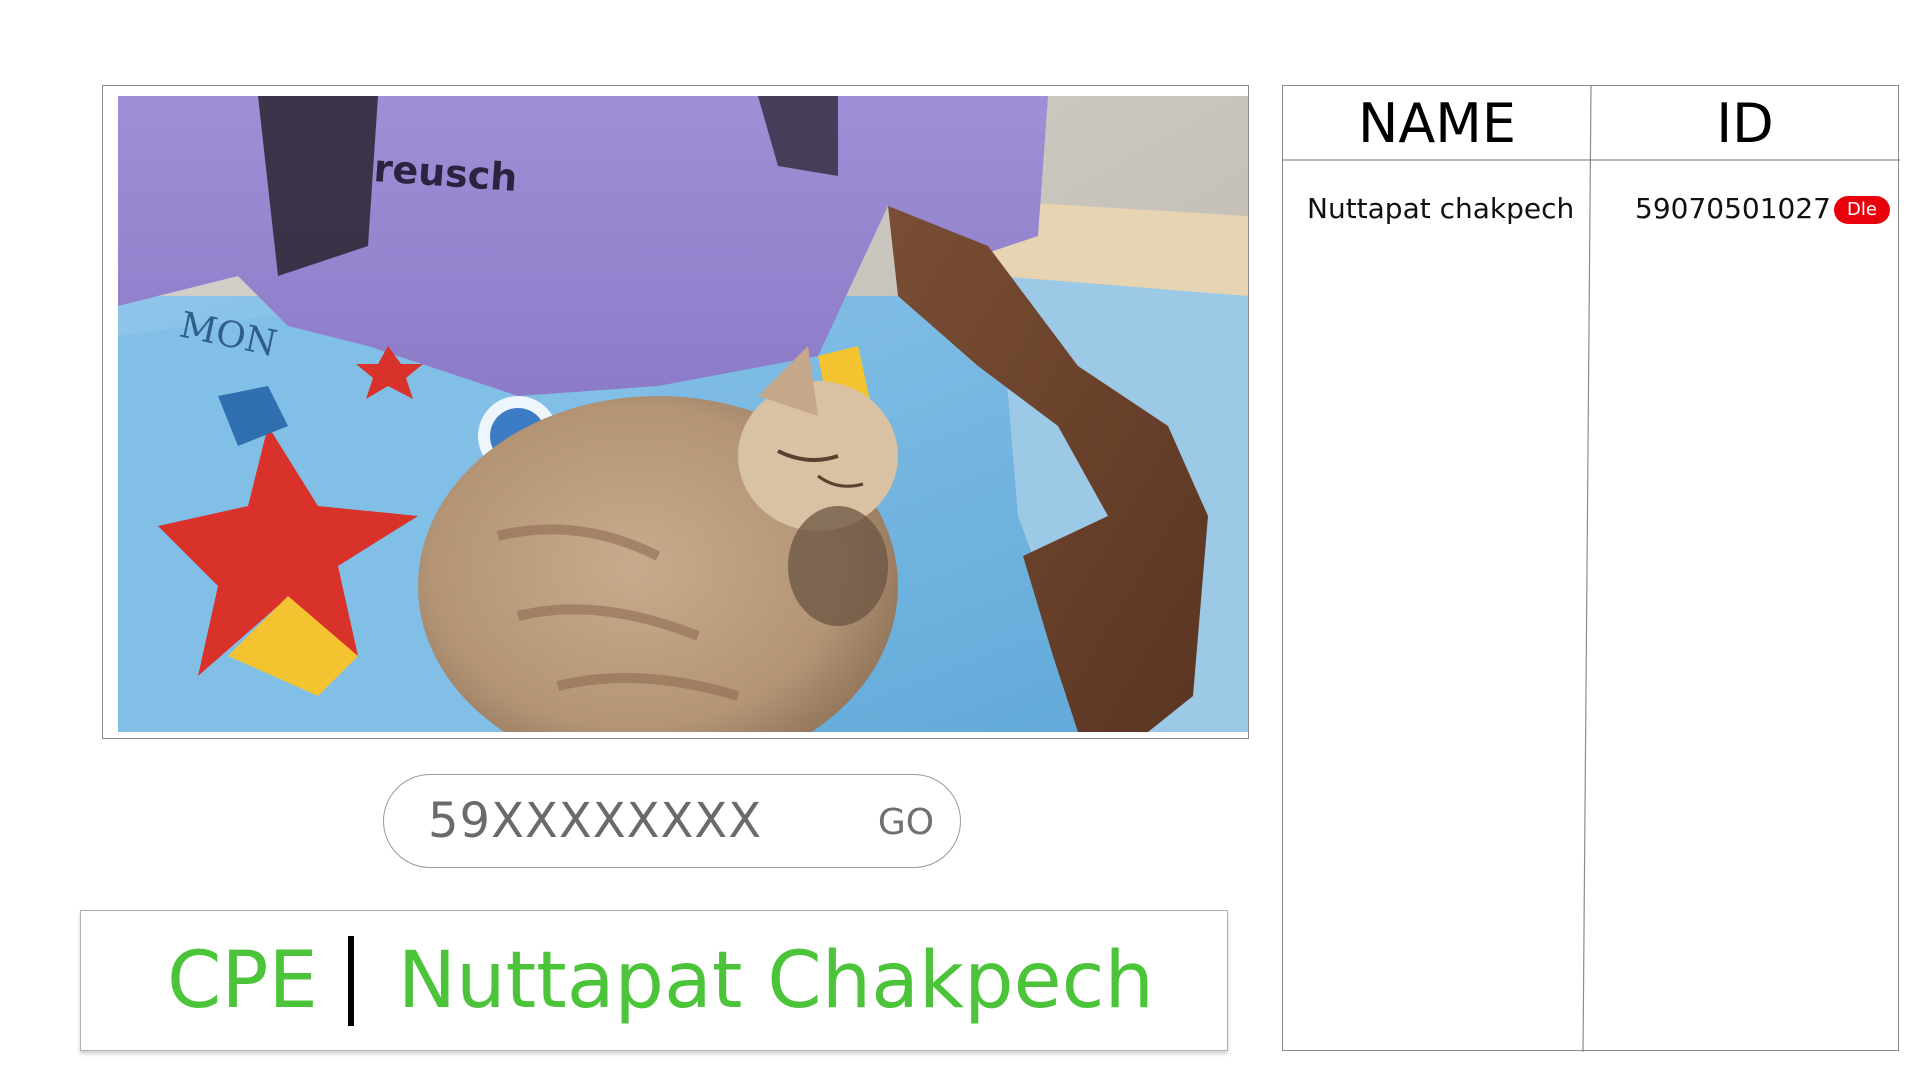 The width and height of the screenshot is (1920, 1080). Describe the element at coordinates (1745, 123) in the screenshot. I see `column-header-id: ID` at that location.